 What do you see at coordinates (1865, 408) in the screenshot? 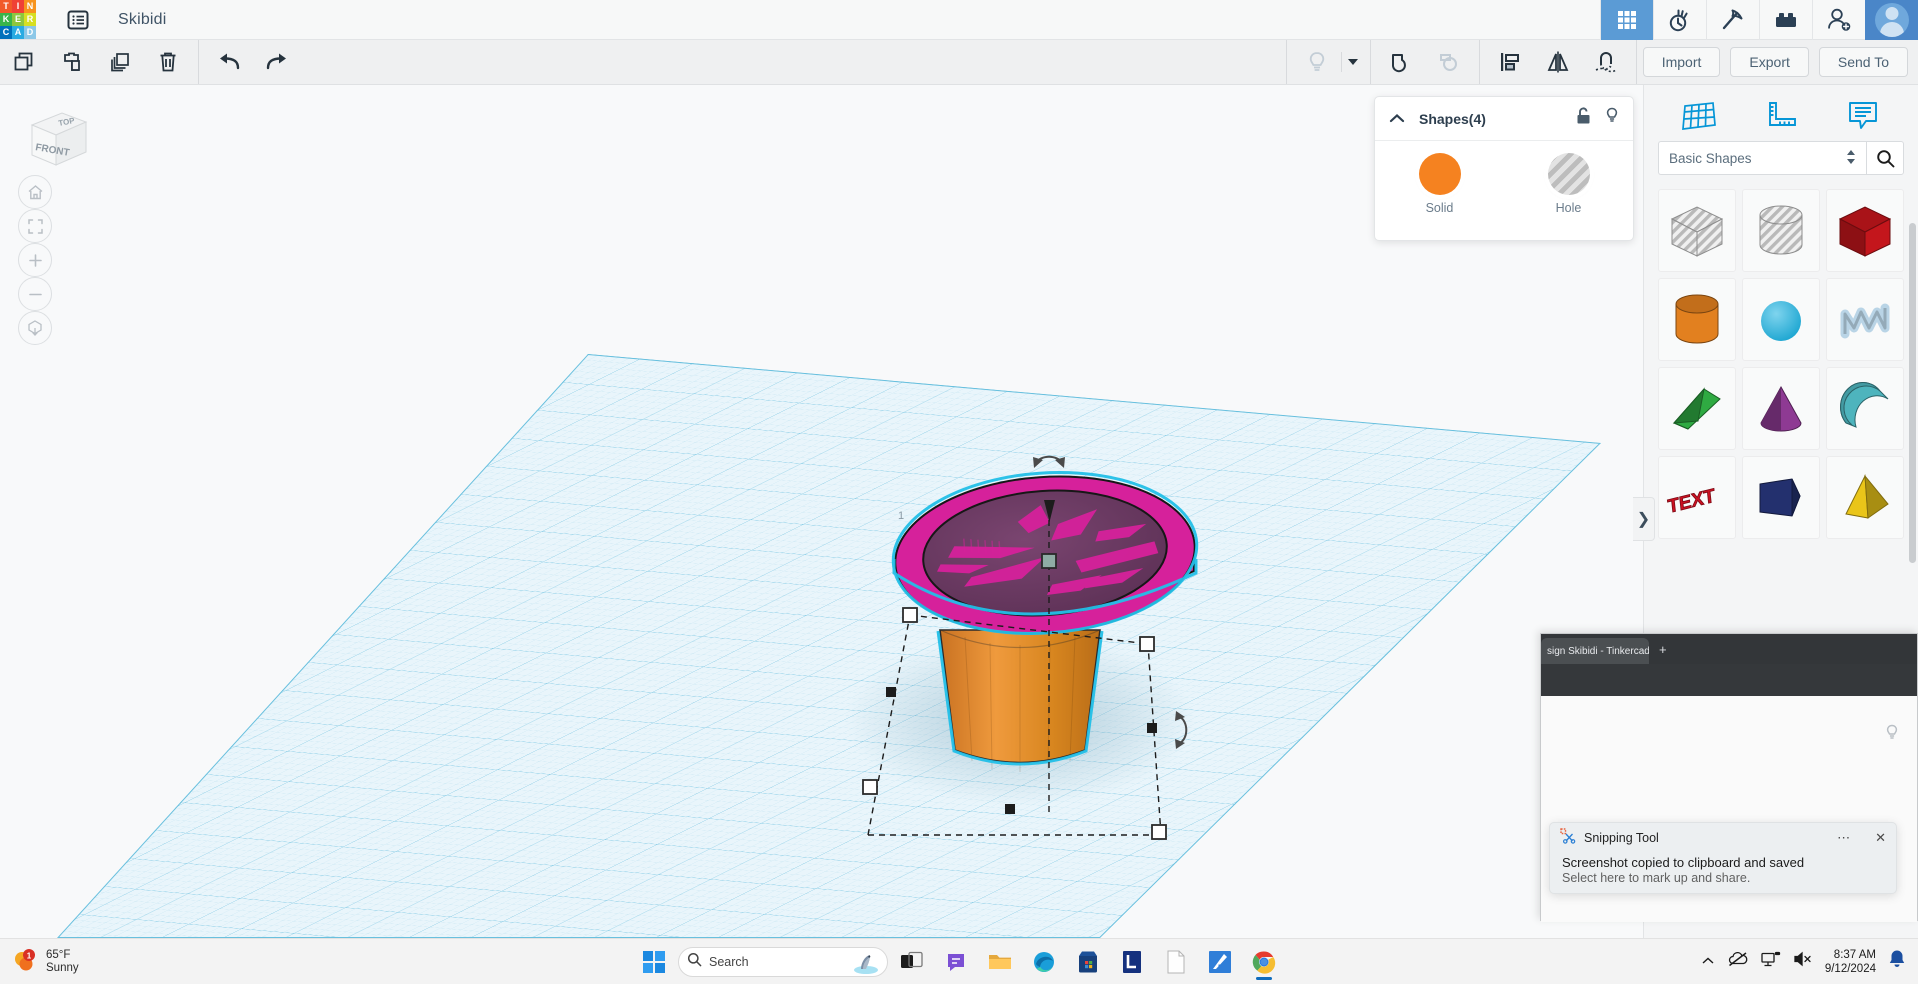
I see `roof-shape` at bounding box center [1865, 408].